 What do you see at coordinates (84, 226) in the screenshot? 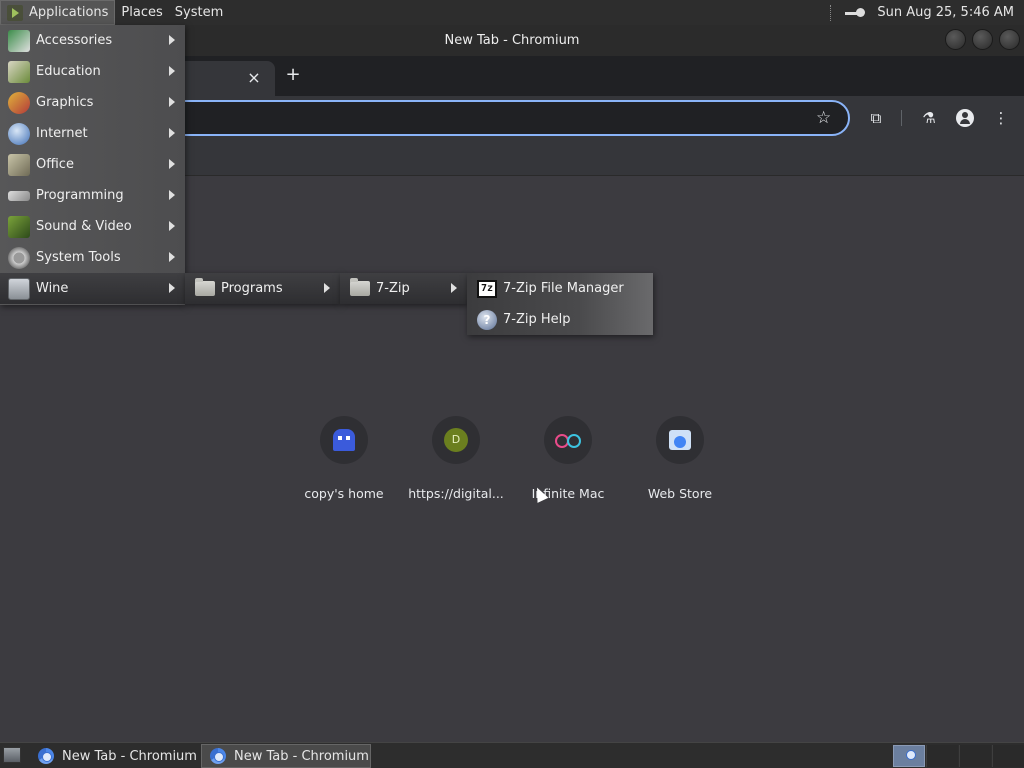
I see `menu-item-label: Sound & Video` at bounding box center [84, 226].